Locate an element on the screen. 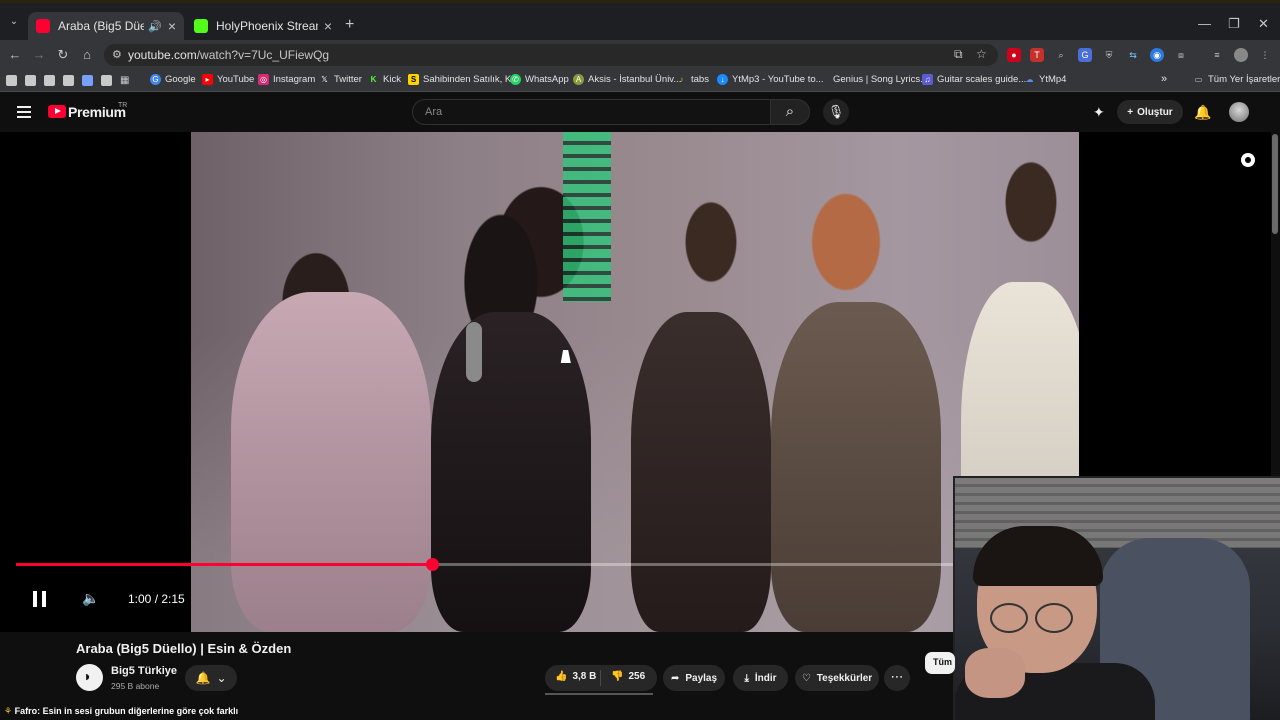 The width and height of the screenshot is (1280, 720). back-arrow-icon: ← is located at coordinates (15, 55).